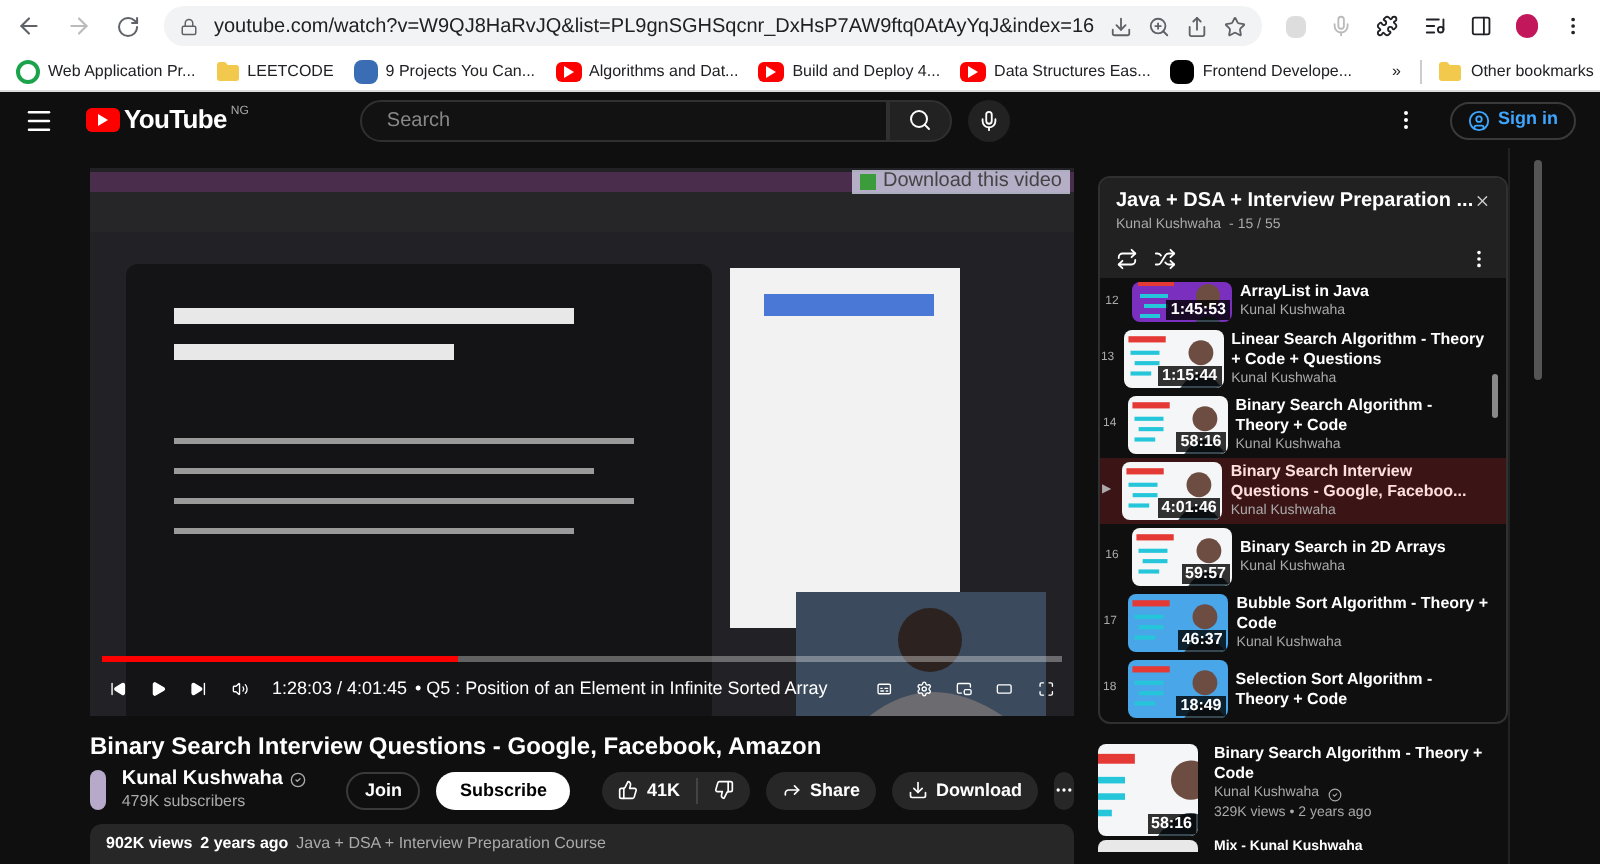 This screenshot has height=864, width=1600. Describe the element at coordinates (1335, 689) in the screenshot. I see `item-title: Selection Sort Algorithm - Theory + Code` at that location.